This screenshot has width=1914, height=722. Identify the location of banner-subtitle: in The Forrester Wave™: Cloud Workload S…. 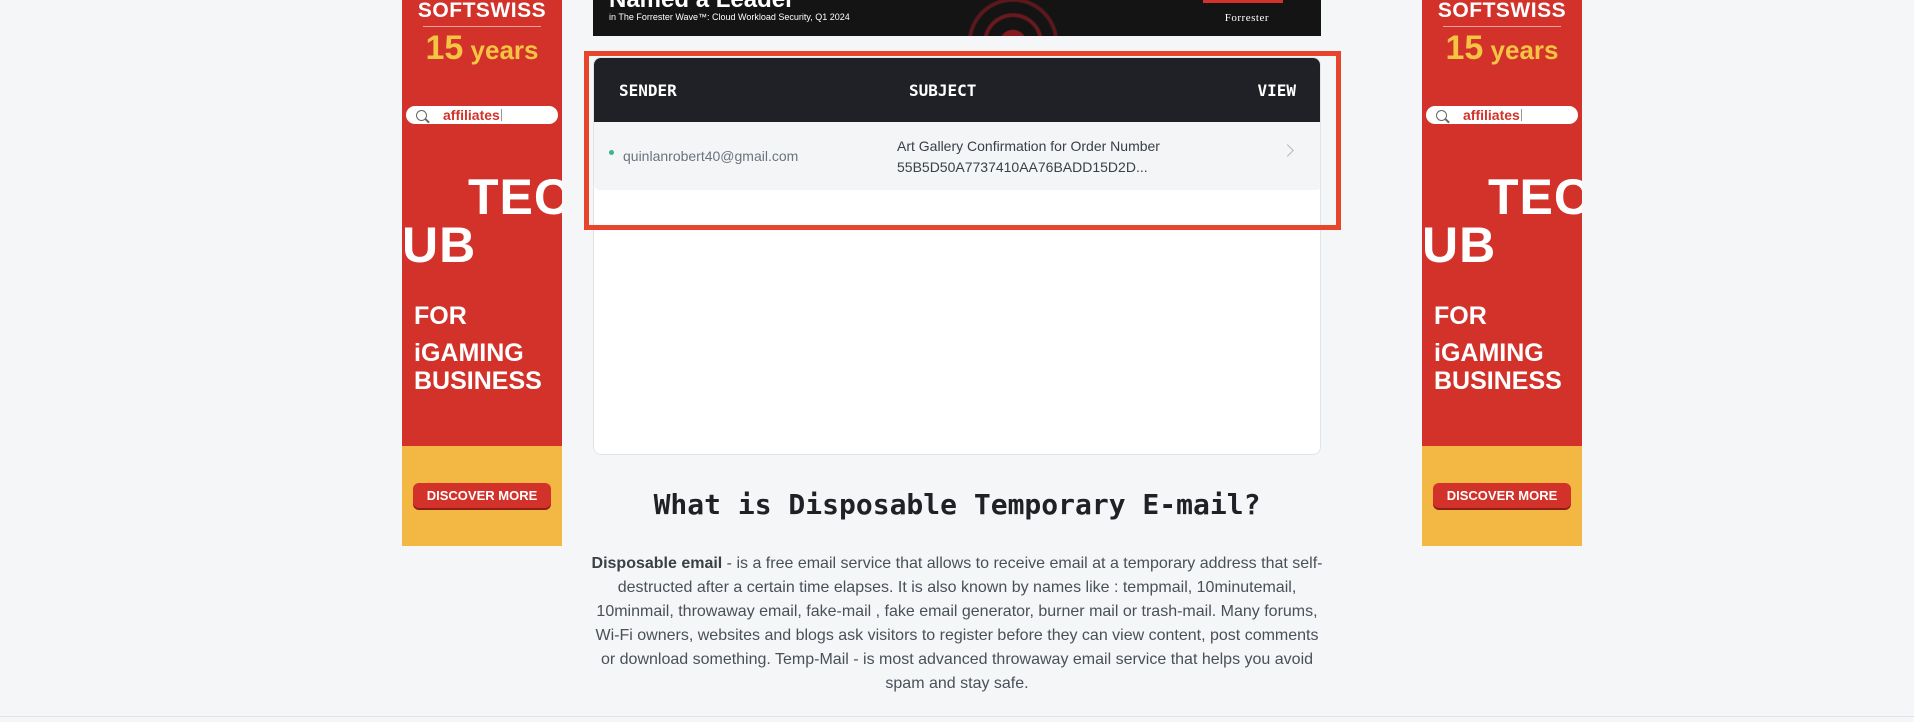
(729, 17).